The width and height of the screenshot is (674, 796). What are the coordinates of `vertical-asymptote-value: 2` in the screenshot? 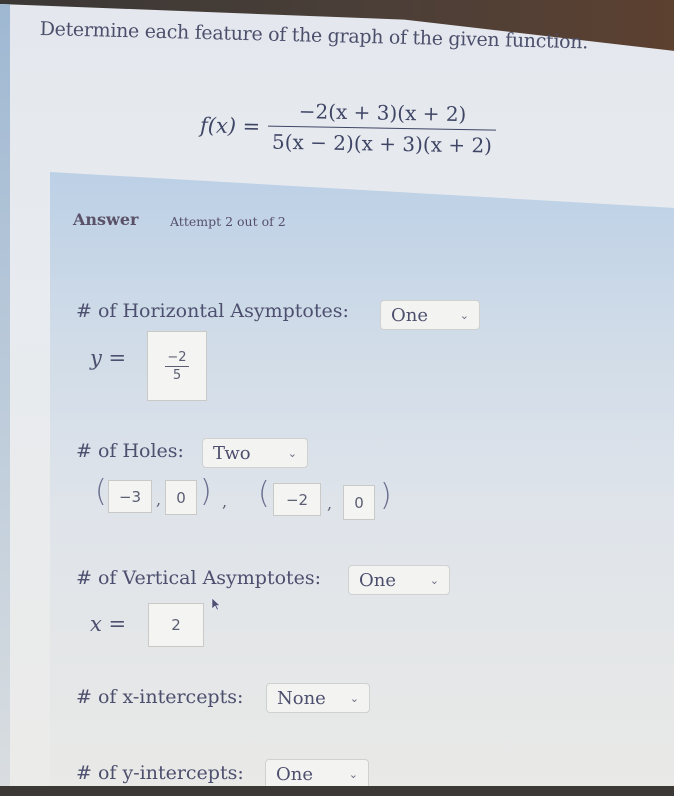 It's located at (176, 625).